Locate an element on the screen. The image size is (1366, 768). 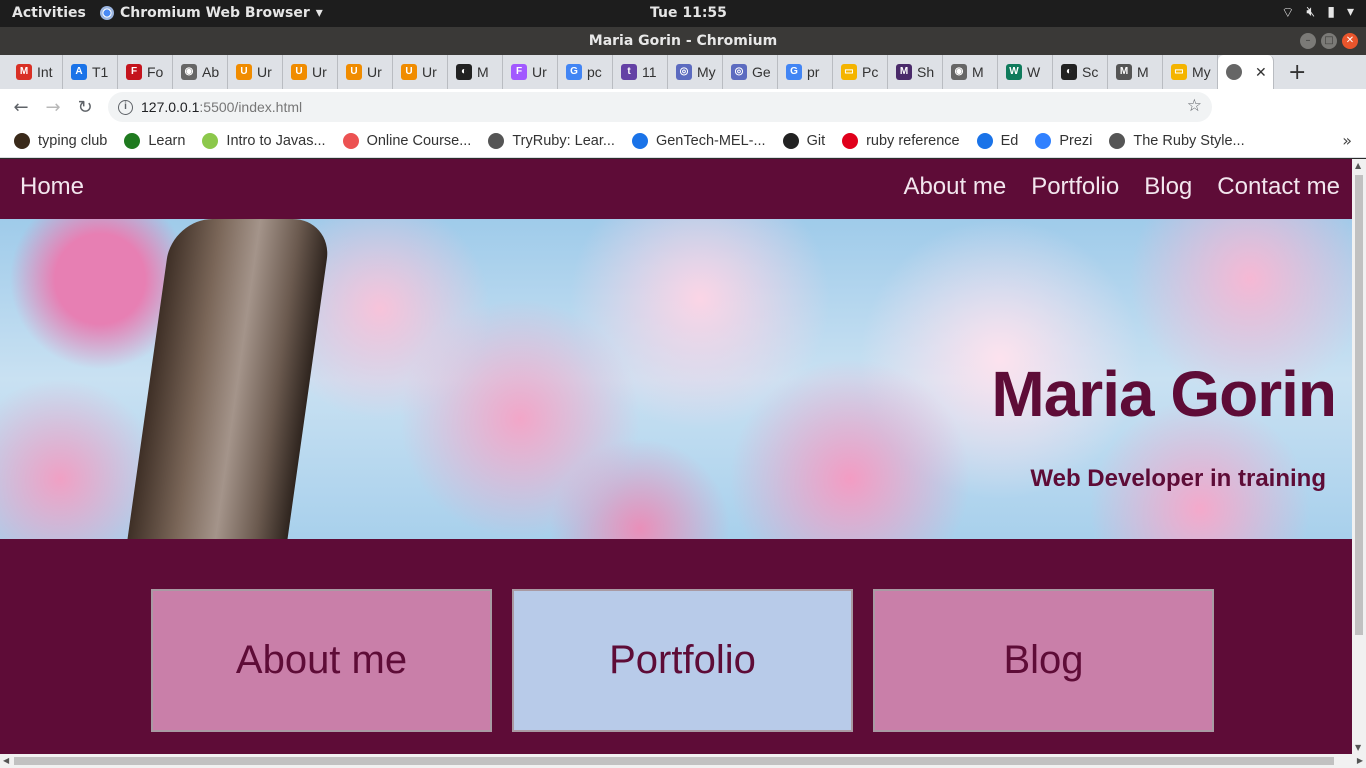
tab: ▭ Pc is located at coordinates (860, 72).